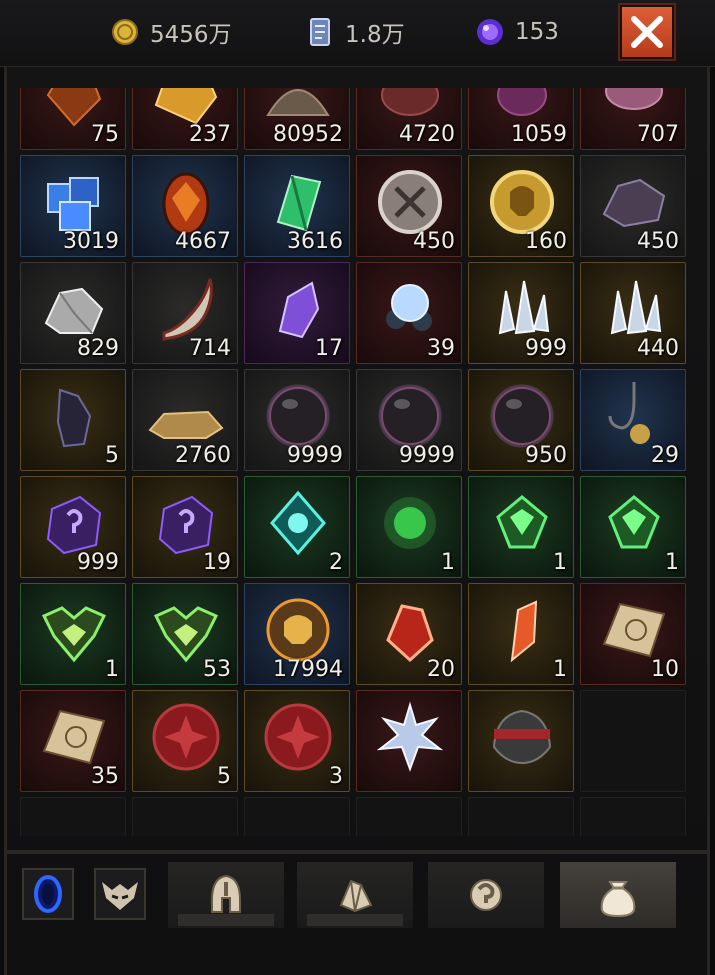  I want to click on rune-icon, so click(486, 895).